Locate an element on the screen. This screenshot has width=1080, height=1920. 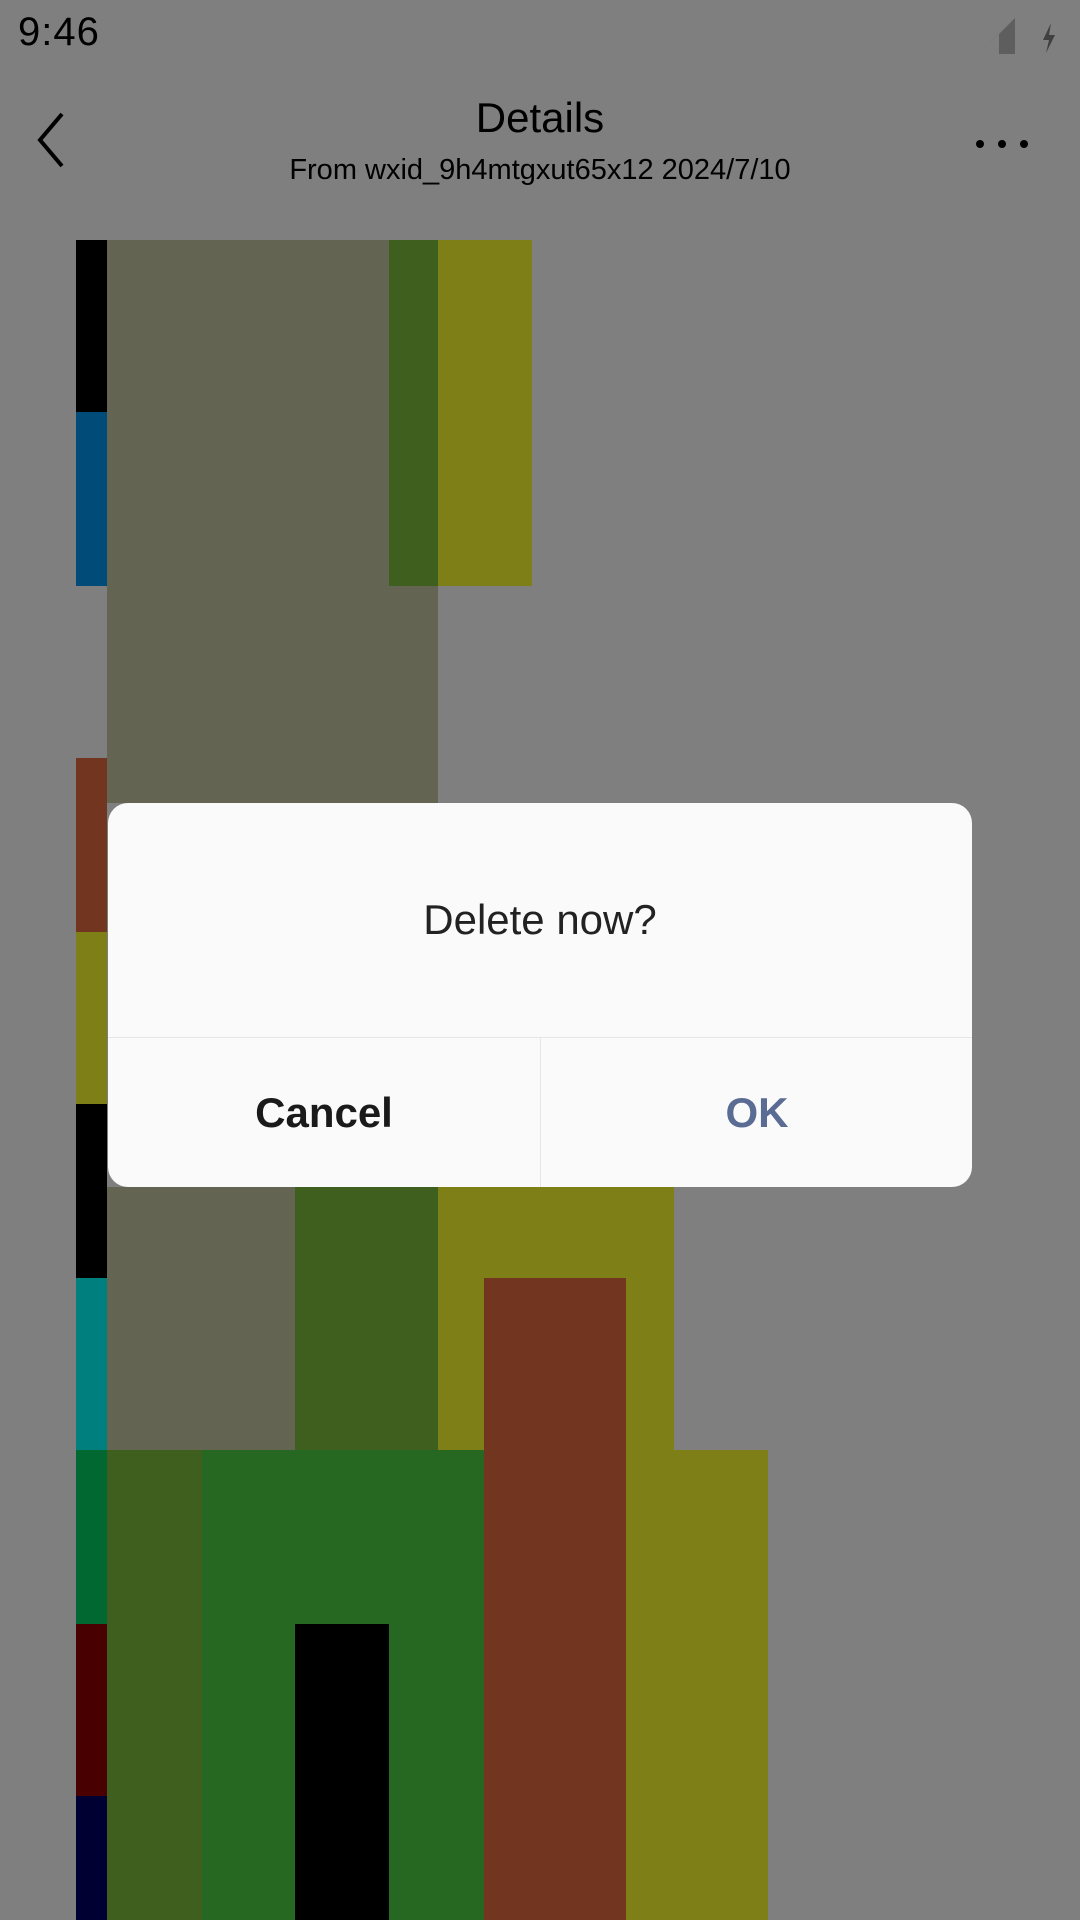
dialog-message: Delete now? is located at coordinates (540, 919).